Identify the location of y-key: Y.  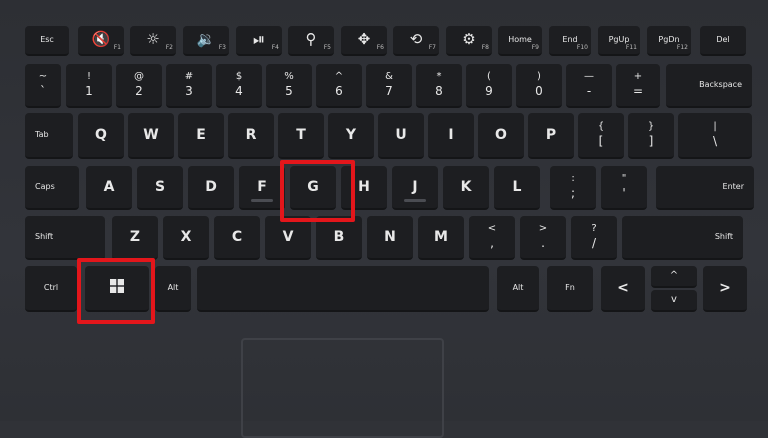
(351, 136).